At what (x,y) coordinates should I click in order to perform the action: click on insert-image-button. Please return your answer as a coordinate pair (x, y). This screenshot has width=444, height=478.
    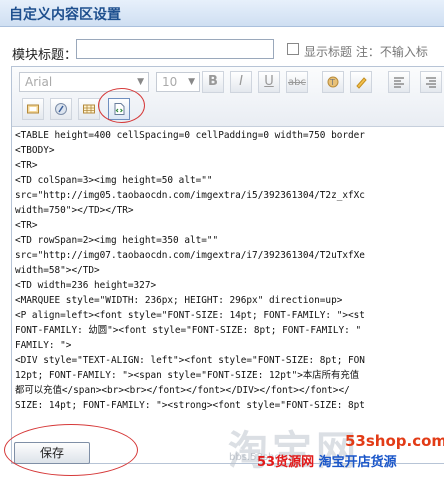
    Looking at the image, I should click on (33, 109).